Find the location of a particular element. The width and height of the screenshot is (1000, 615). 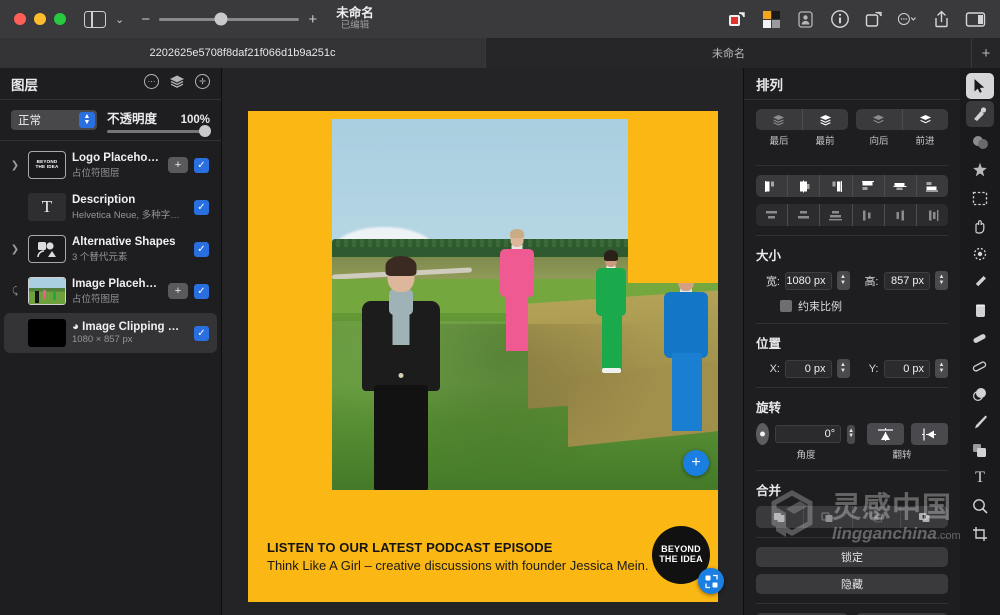

brand-badge: BEYOND THE IDEA is located at coordinates (688, 560).